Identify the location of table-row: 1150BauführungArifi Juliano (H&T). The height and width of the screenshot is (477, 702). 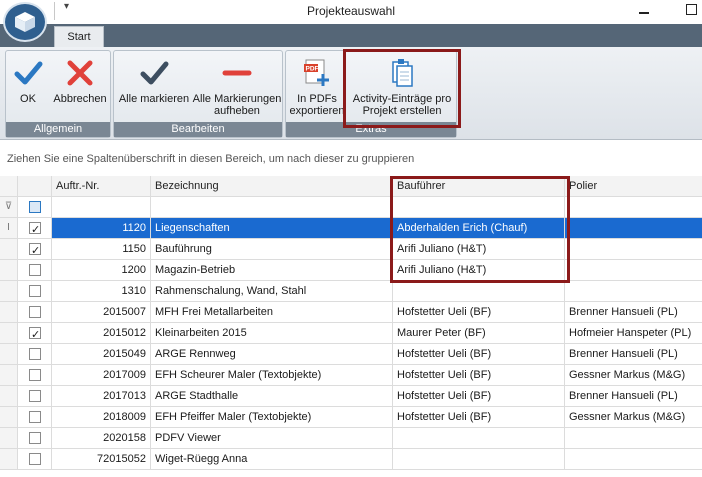
(351, 249).